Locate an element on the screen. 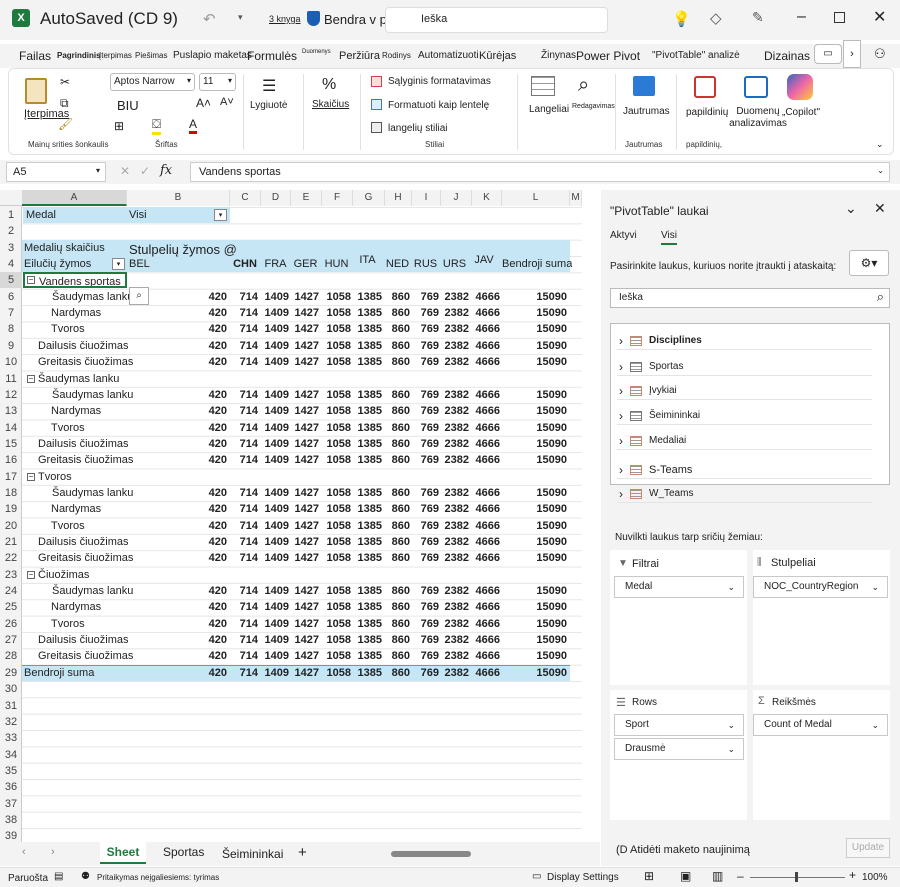 The image size is (900, 887). row-header: 19 is located at coordinates (11, 509).